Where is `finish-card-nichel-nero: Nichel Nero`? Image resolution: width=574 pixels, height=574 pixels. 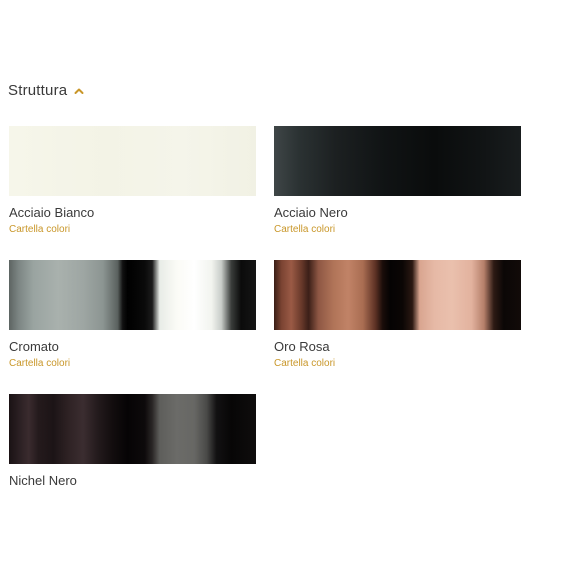 finish-card-nichel-nero: Nichel Nero is located at coordinates (132, 441).